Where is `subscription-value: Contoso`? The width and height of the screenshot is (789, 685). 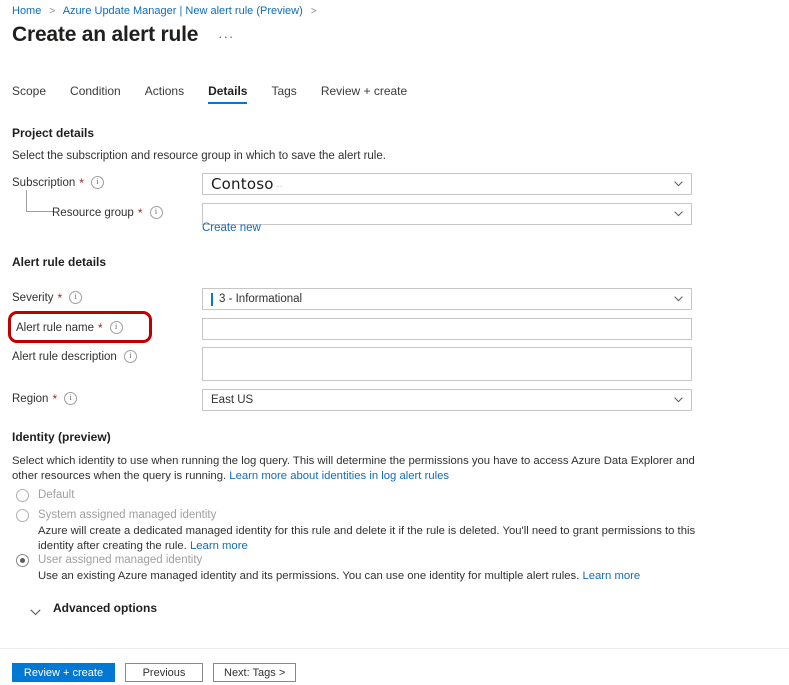 subscription-value: Contoso is located at coordinates (242, 184).